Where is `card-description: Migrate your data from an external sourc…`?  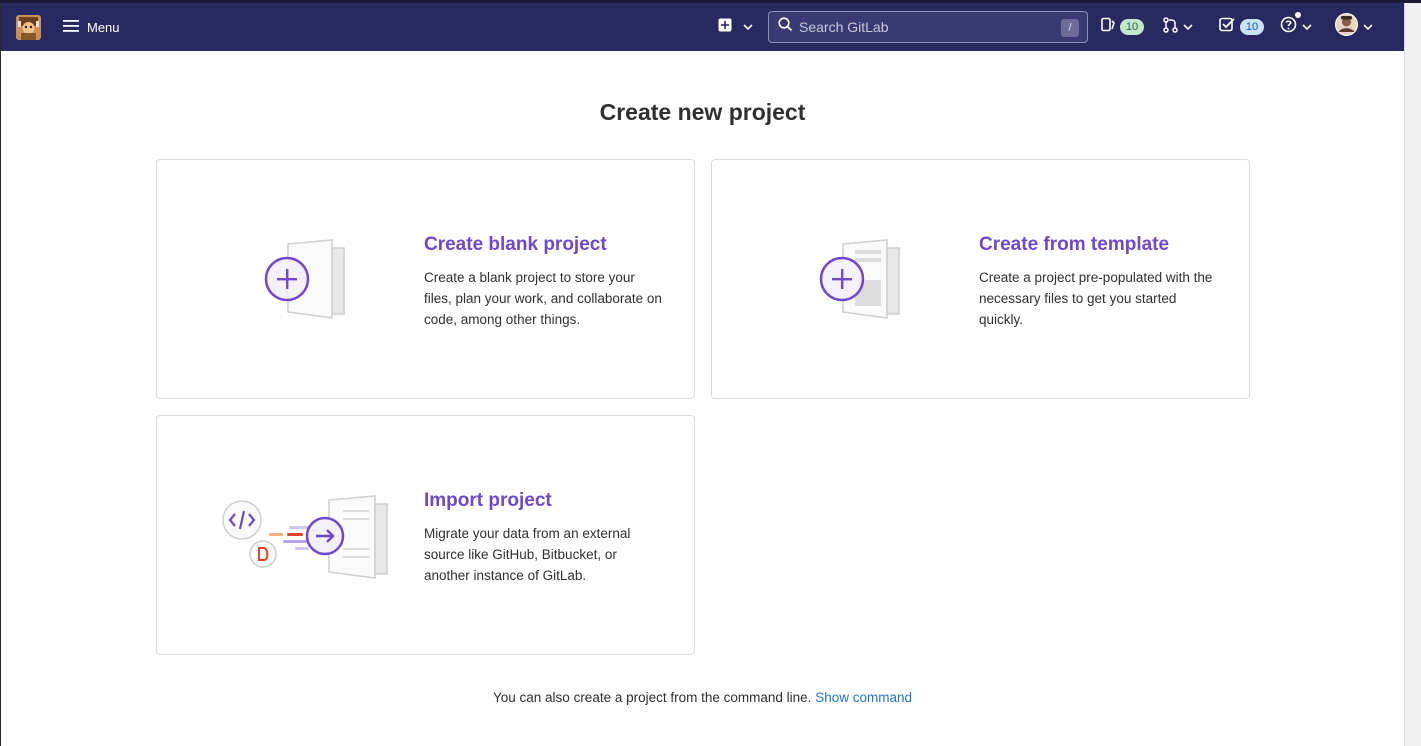 card-description: Migrate your data from an external sourc… is located at coordinates (527, 554).